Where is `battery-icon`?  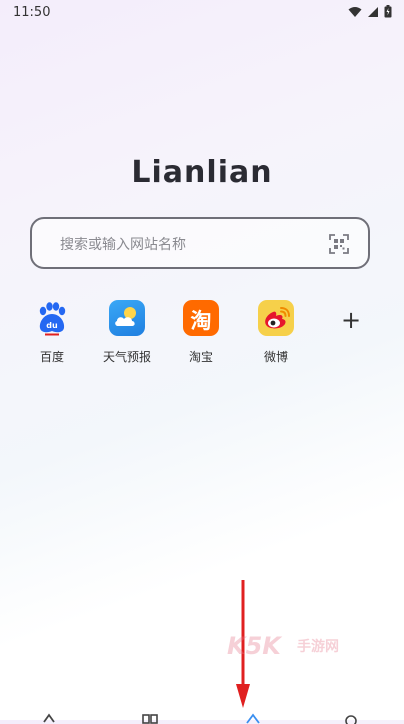 battery-icon is located at coordinates (388, 11).